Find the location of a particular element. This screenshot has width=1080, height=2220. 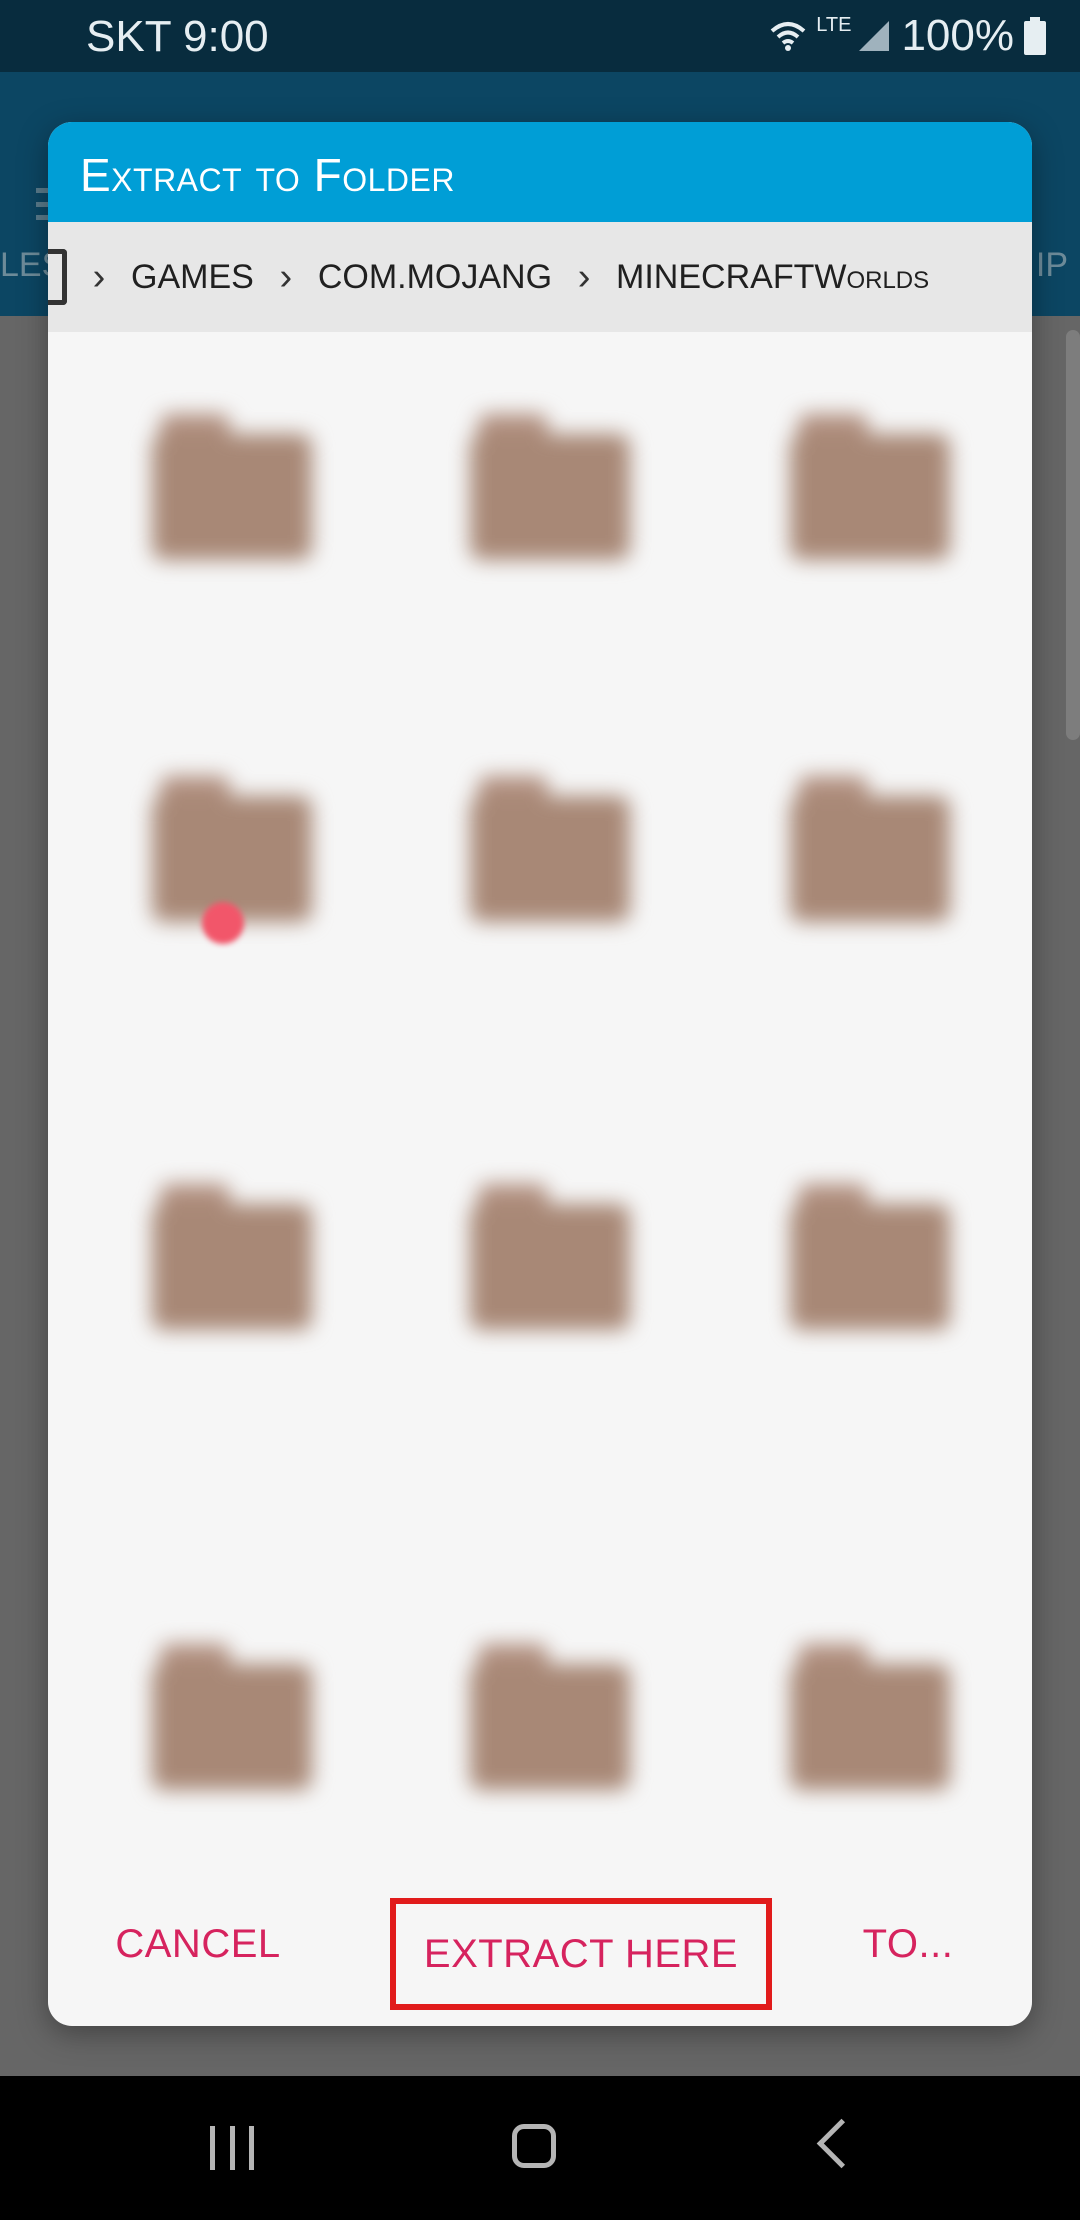

breadcrumb-games: GAMES is located at coordinates (192, 277).